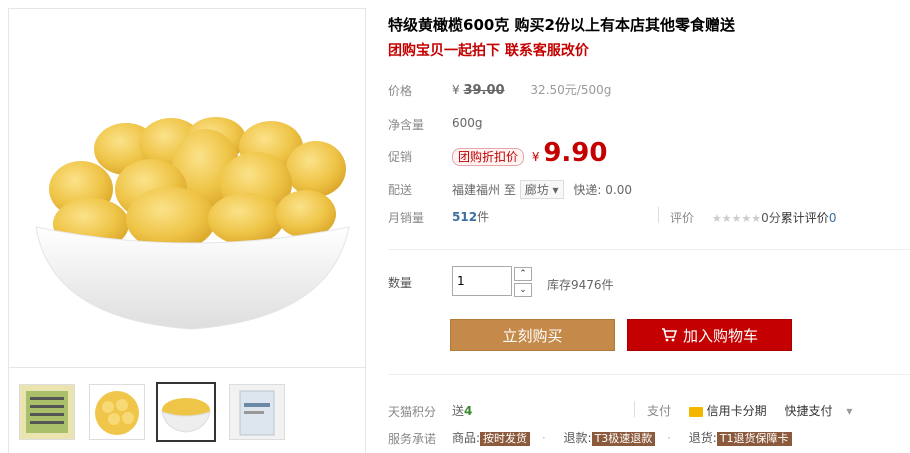 This screenshot has width=910, height=453. What do you see at coordinates (482, 281) in the screenshot?
I see `quantity-input` at bounding box center [482, 281].